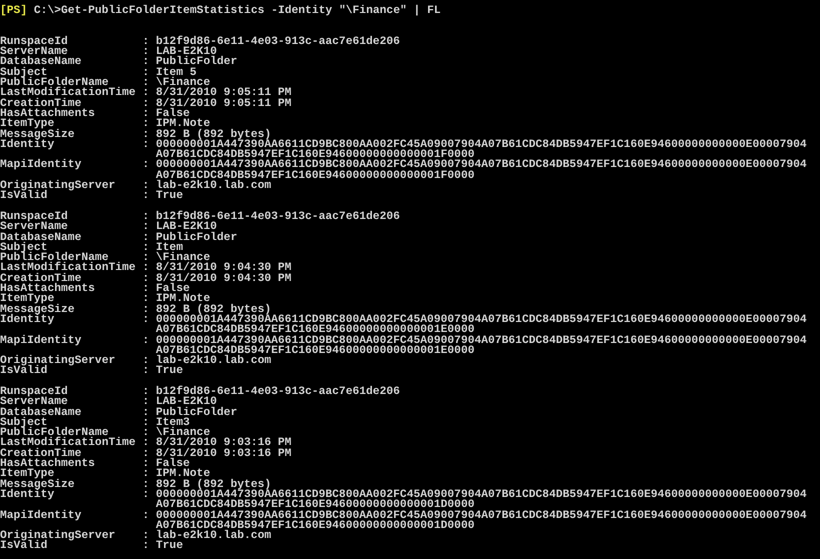 This screenshot has height=559, width=820. I want to click on property-value: 8/31/2010 9:04:30 PM, so click(224, 268).